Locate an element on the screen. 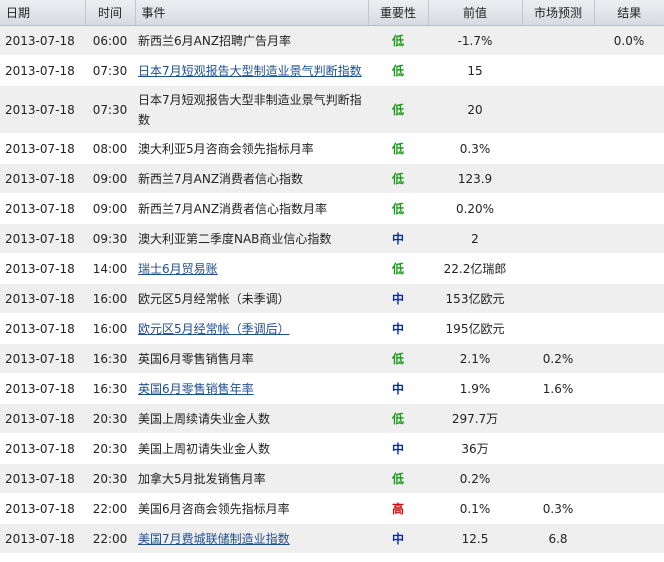 The height and width of the screenshot is (562, 664). table-row: 2013-07-18 20:30 加拿大5月批发销售月率 低 0.2% is located at coordinates (332, 478).